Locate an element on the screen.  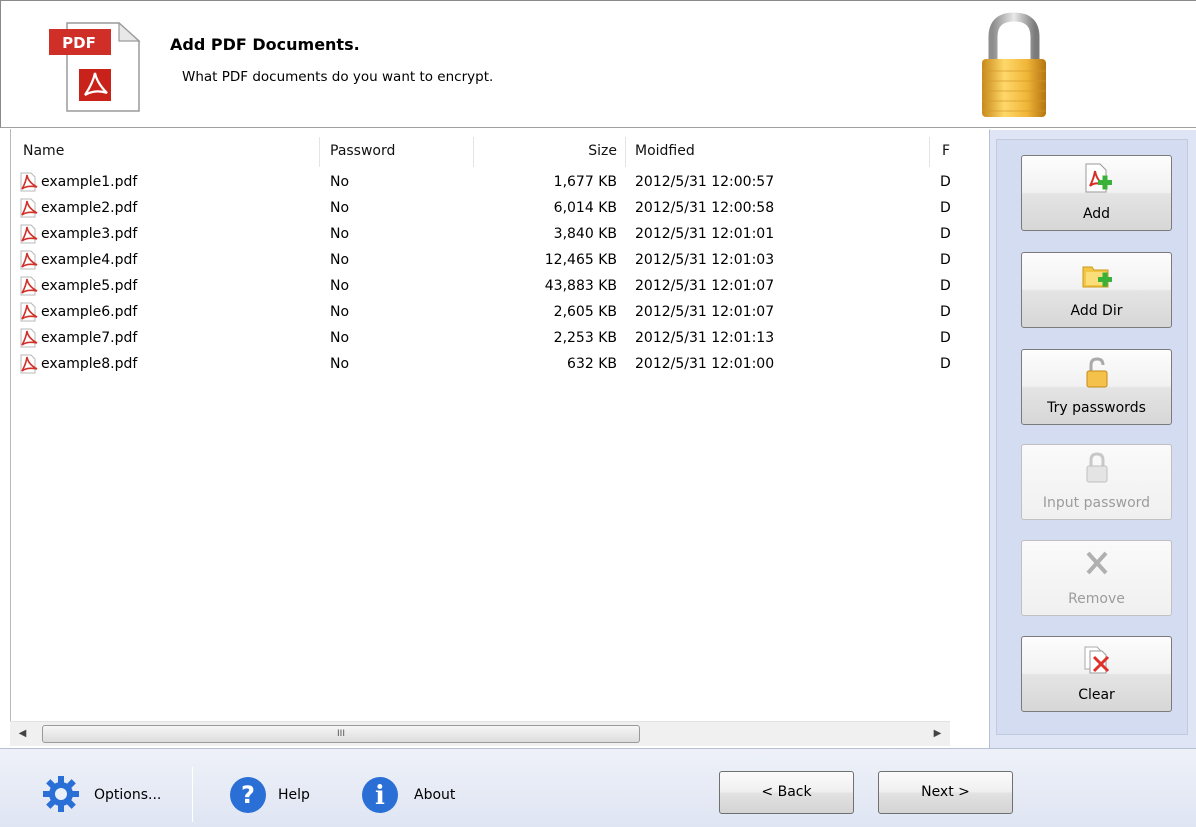
bottom-toolbar: Options... ? Help i About < Back Next > is located at coordinates (598, 787).